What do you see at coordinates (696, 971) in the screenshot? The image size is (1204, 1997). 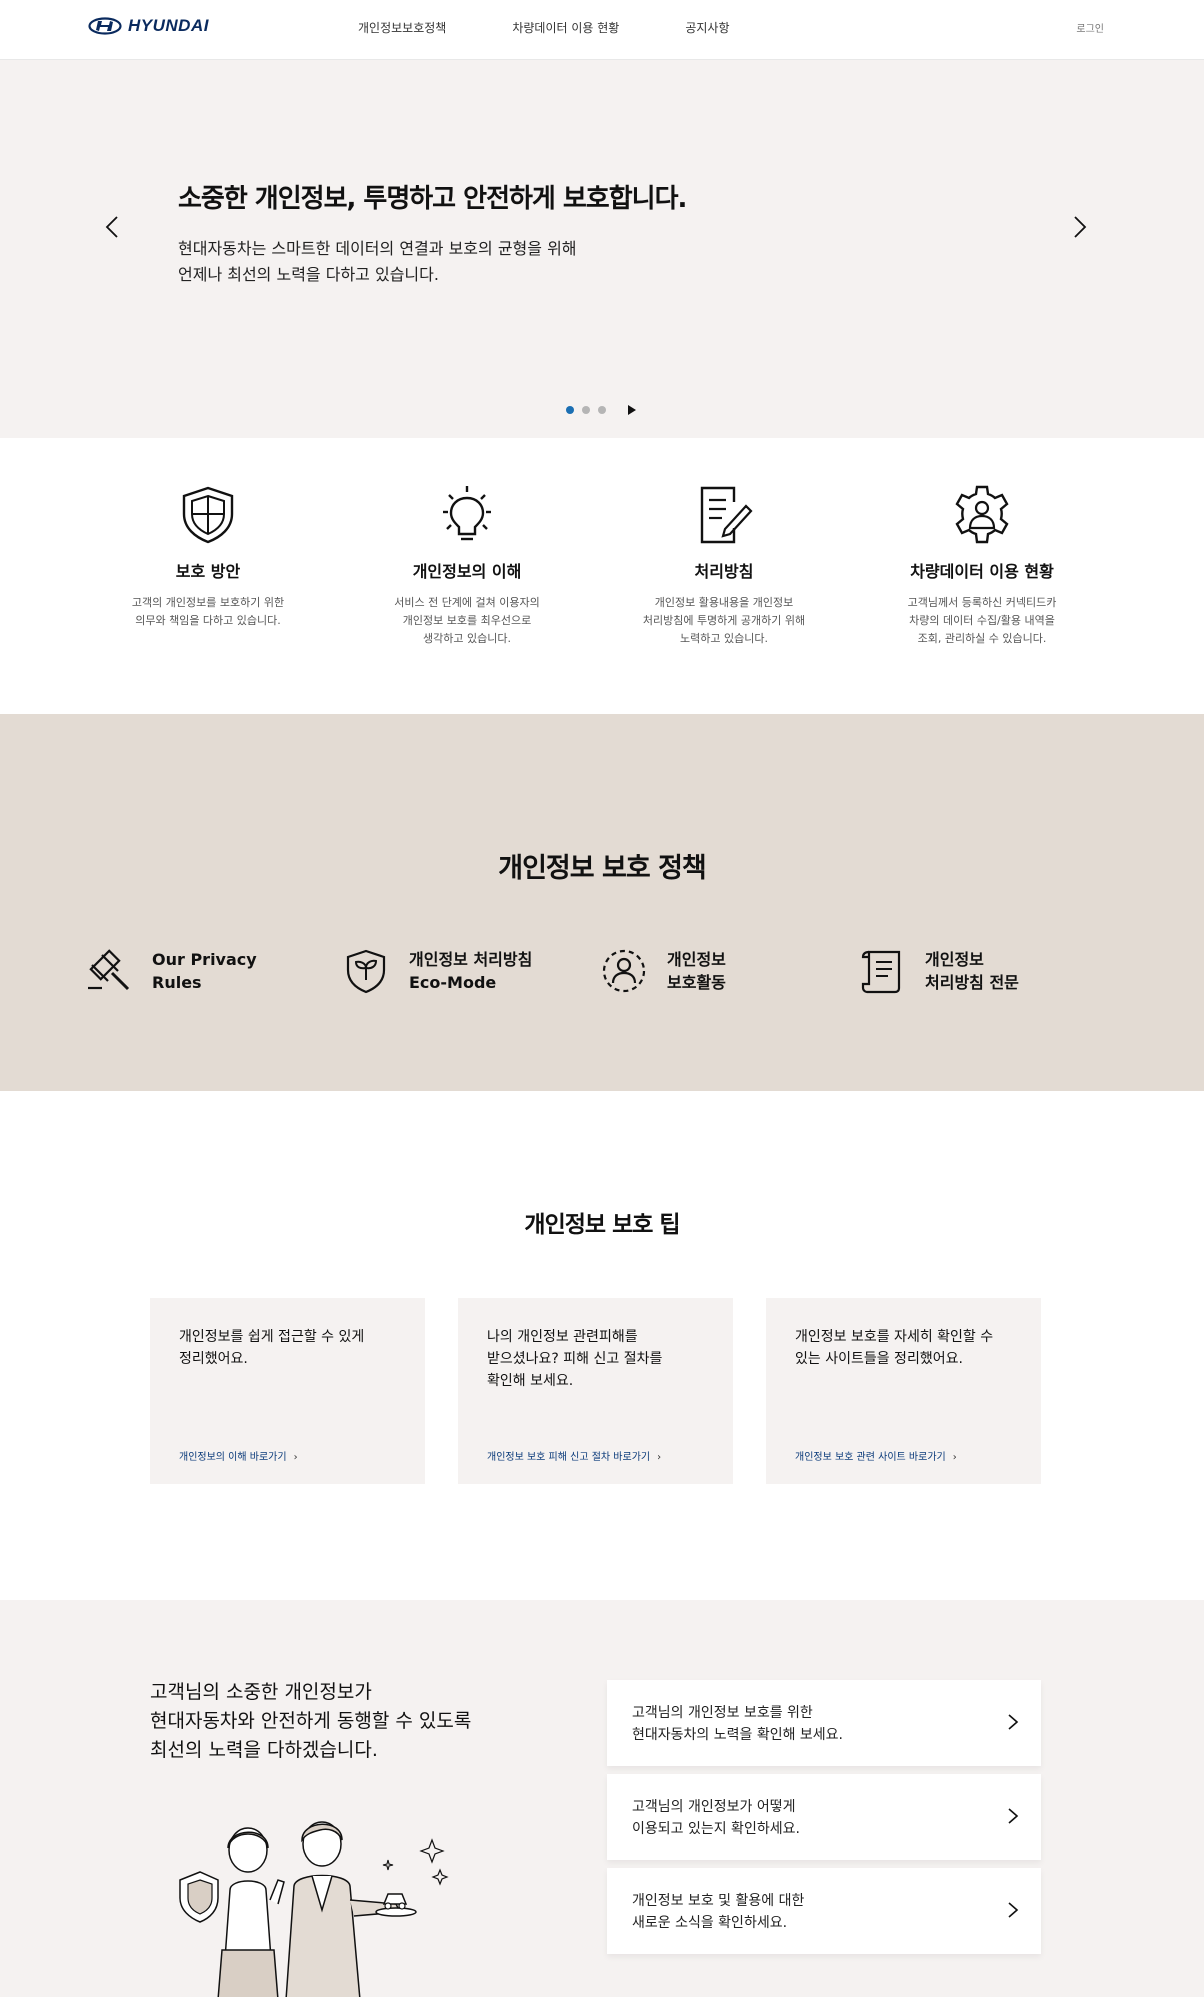 I see `policy-item-label: 개인정보 보호활동` at bounding box center [696, 971].